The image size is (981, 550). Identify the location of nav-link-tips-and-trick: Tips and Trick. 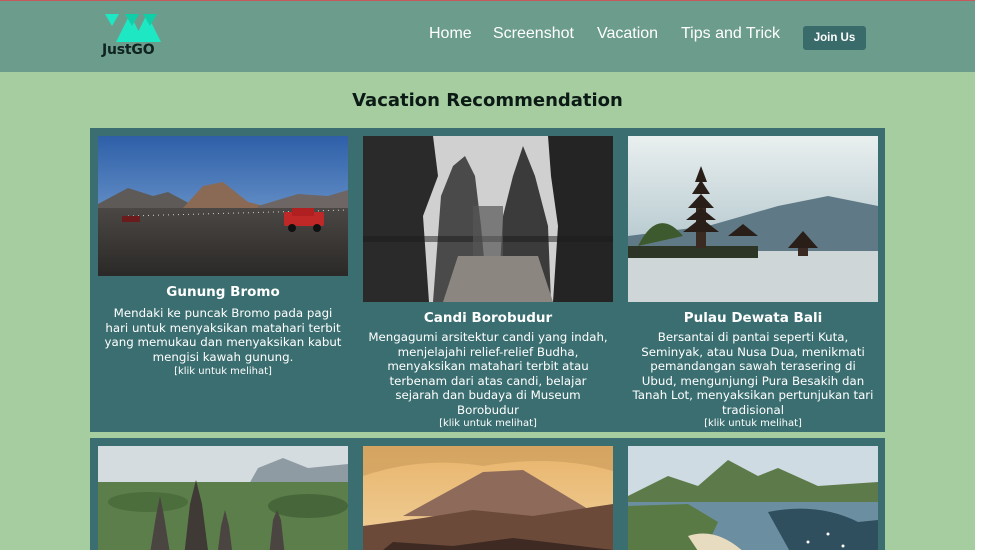
(730, 34).